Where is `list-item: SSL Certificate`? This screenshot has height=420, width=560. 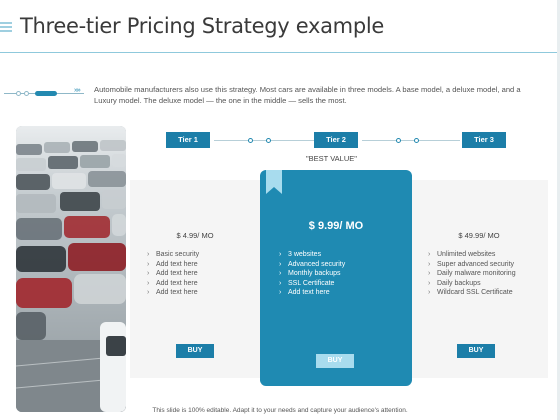
list-item: SSL Certificate is located at coordinates (312, 284).